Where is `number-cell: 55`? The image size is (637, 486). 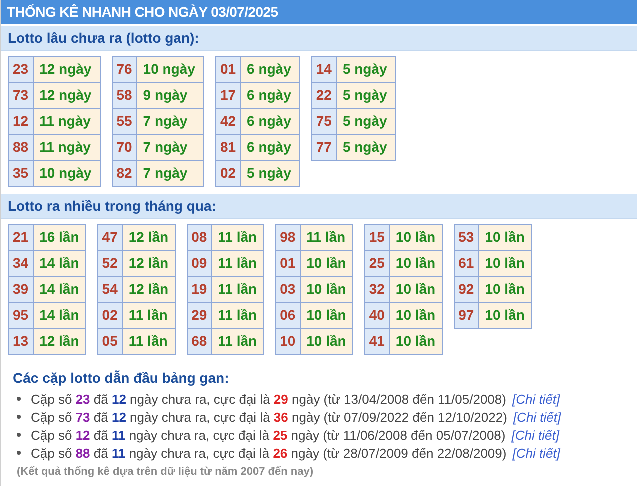
number-cell: 55 is located at coordinates (125, 122).